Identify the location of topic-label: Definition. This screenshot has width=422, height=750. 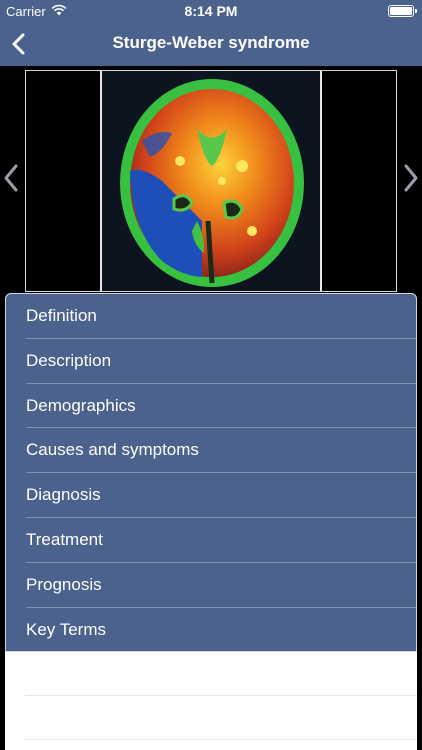
(61, 315).